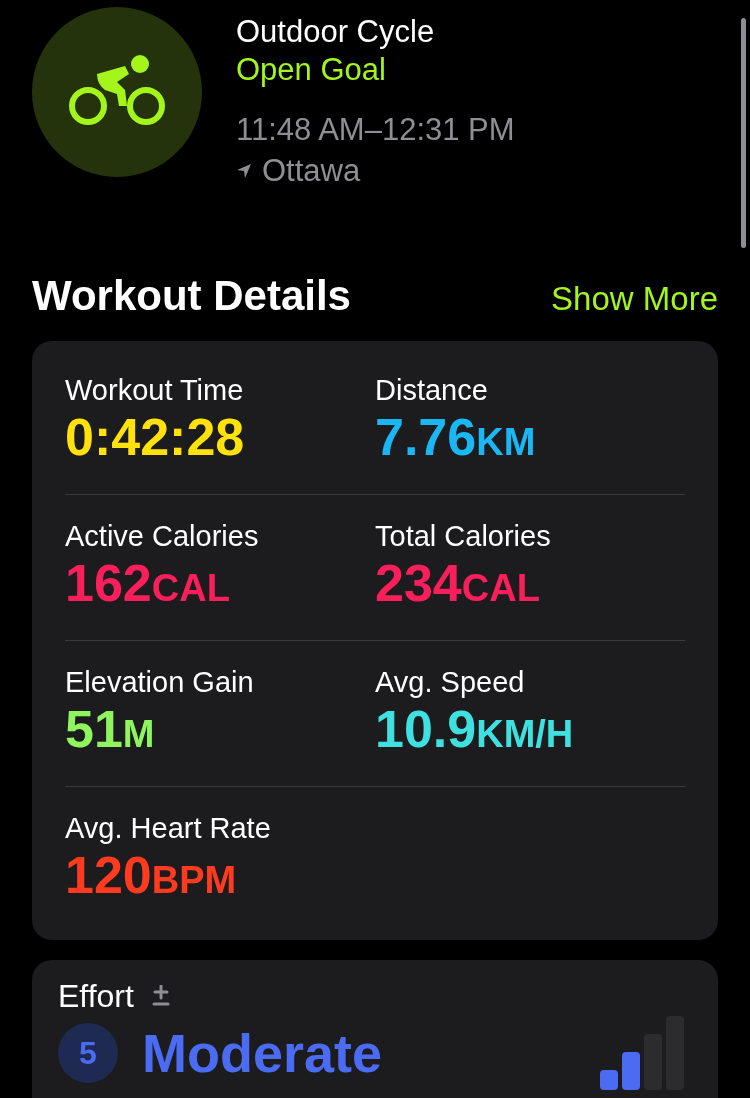 The width and height of the screenshot is (750, 1098). Describe the element at coordinates (151, 876) in the screenshot. I see `metric-value: 120BPM` at that location.